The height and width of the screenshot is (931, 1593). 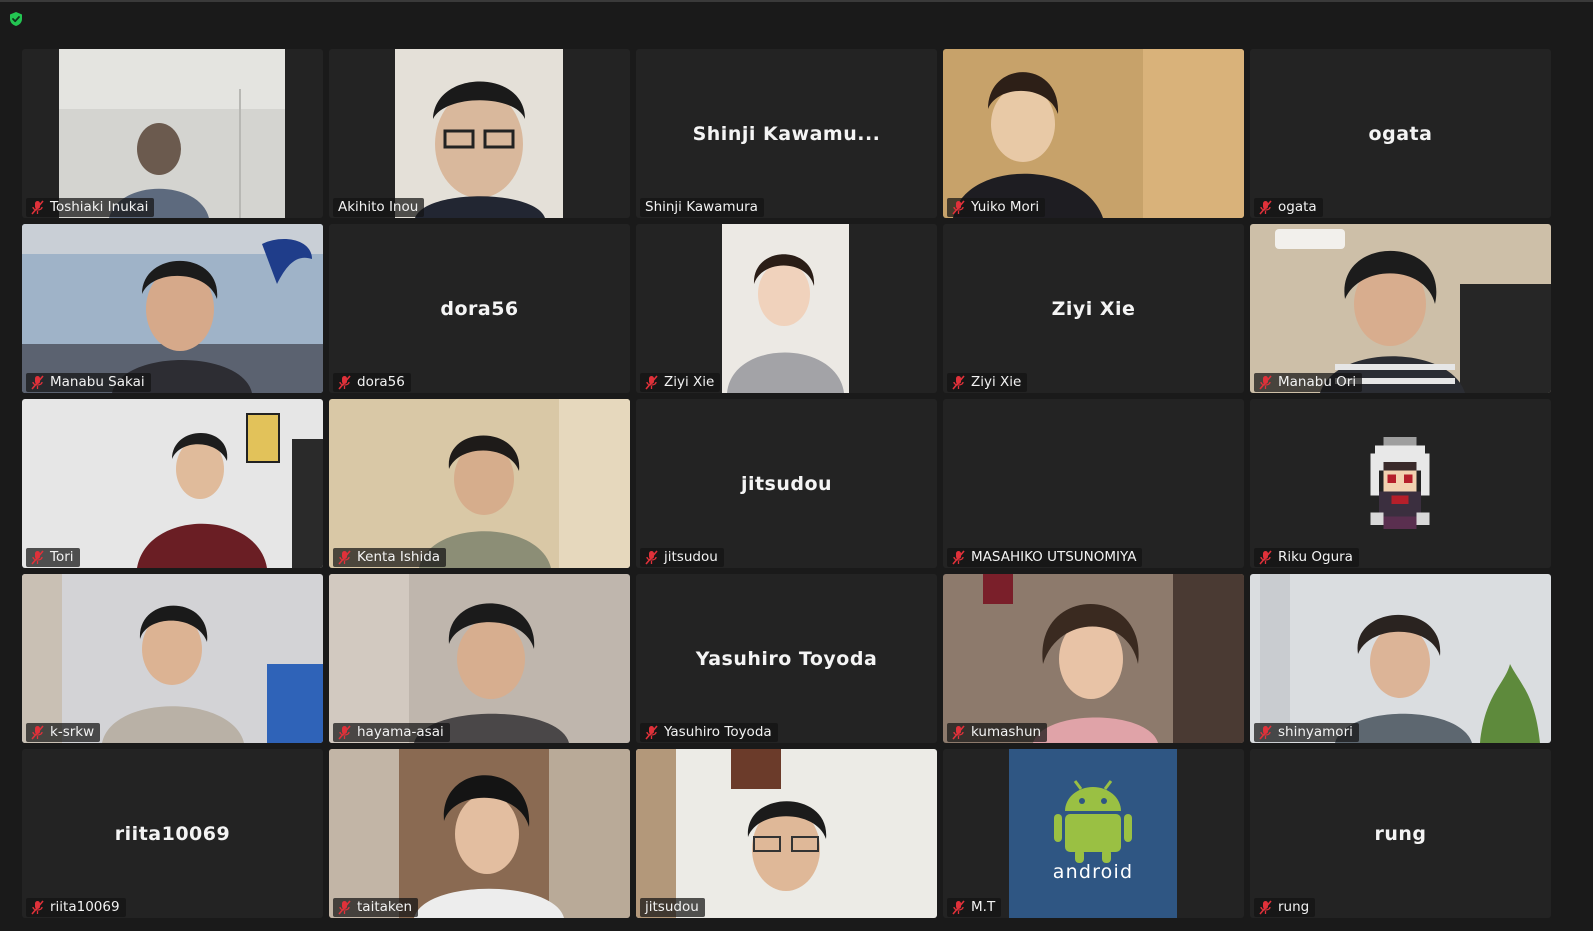 What do you see at coordinates (72, 732) in the screenshot?
I see `participant-name: k-srkw` at bounding box center [72, 732].